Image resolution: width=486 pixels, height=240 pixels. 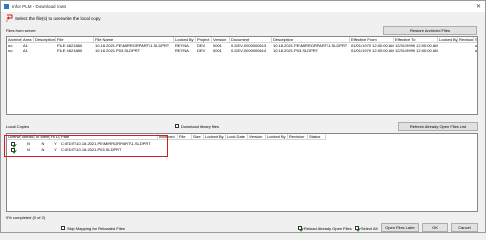 I want to click on highlight-box, so click(x=86, y=146).